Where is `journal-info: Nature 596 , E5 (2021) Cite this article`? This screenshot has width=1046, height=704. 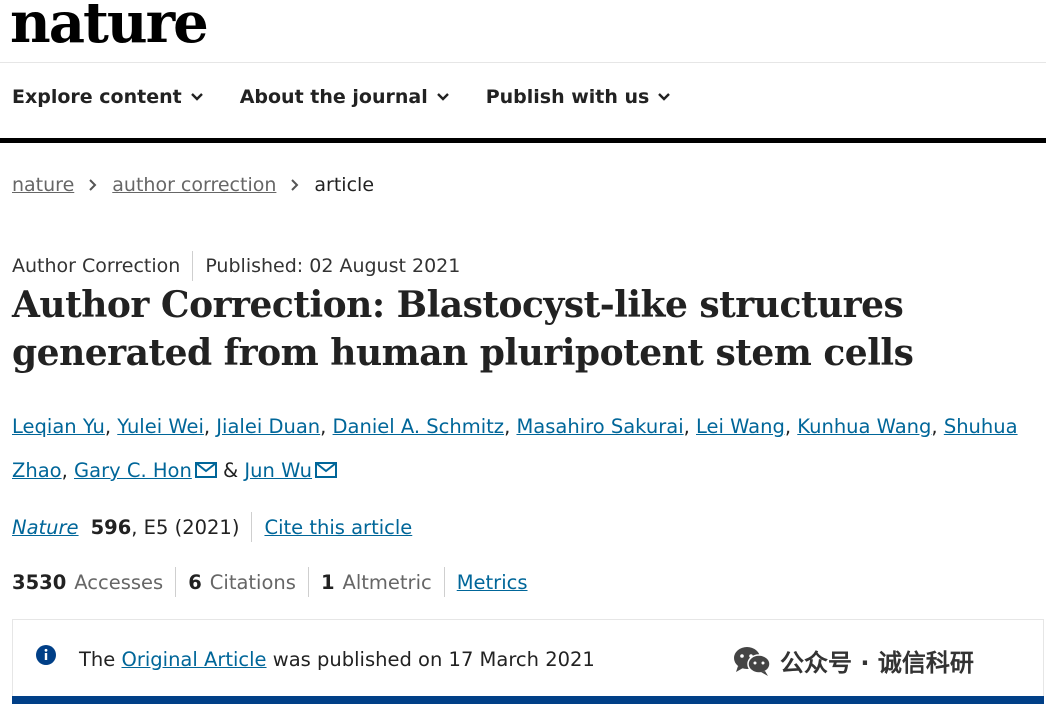
journal-info: Nature 596 , E5 (2021) Cite this article is located at coordinates (212, 527).